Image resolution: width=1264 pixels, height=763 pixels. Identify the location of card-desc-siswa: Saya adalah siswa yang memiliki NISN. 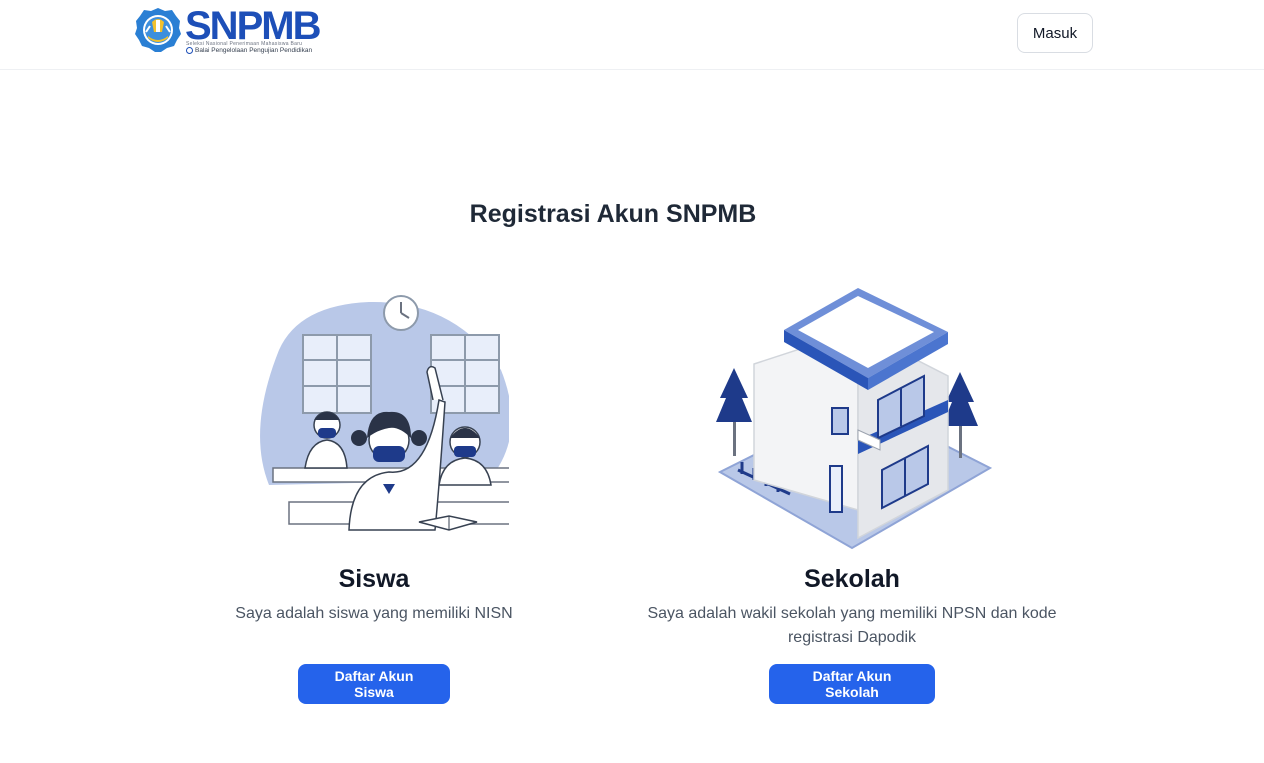
(374, 613).